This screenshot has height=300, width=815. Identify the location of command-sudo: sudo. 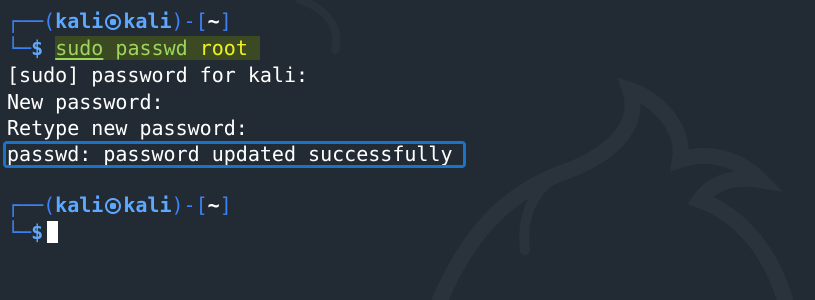
(79, 48).